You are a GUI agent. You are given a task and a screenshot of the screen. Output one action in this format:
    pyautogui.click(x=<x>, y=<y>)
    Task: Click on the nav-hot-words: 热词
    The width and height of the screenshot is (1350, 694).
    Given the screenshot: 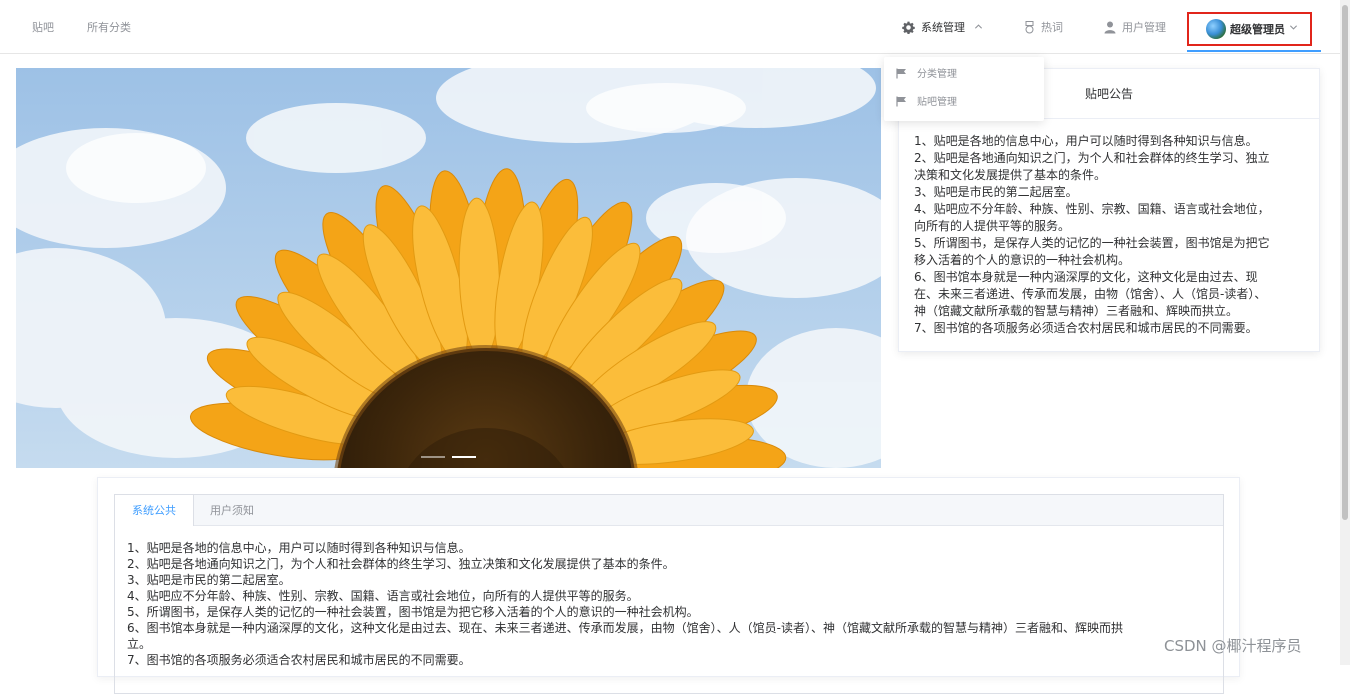 What is the action you would take?
    pyautogui.click(x=1043, y=26)
    